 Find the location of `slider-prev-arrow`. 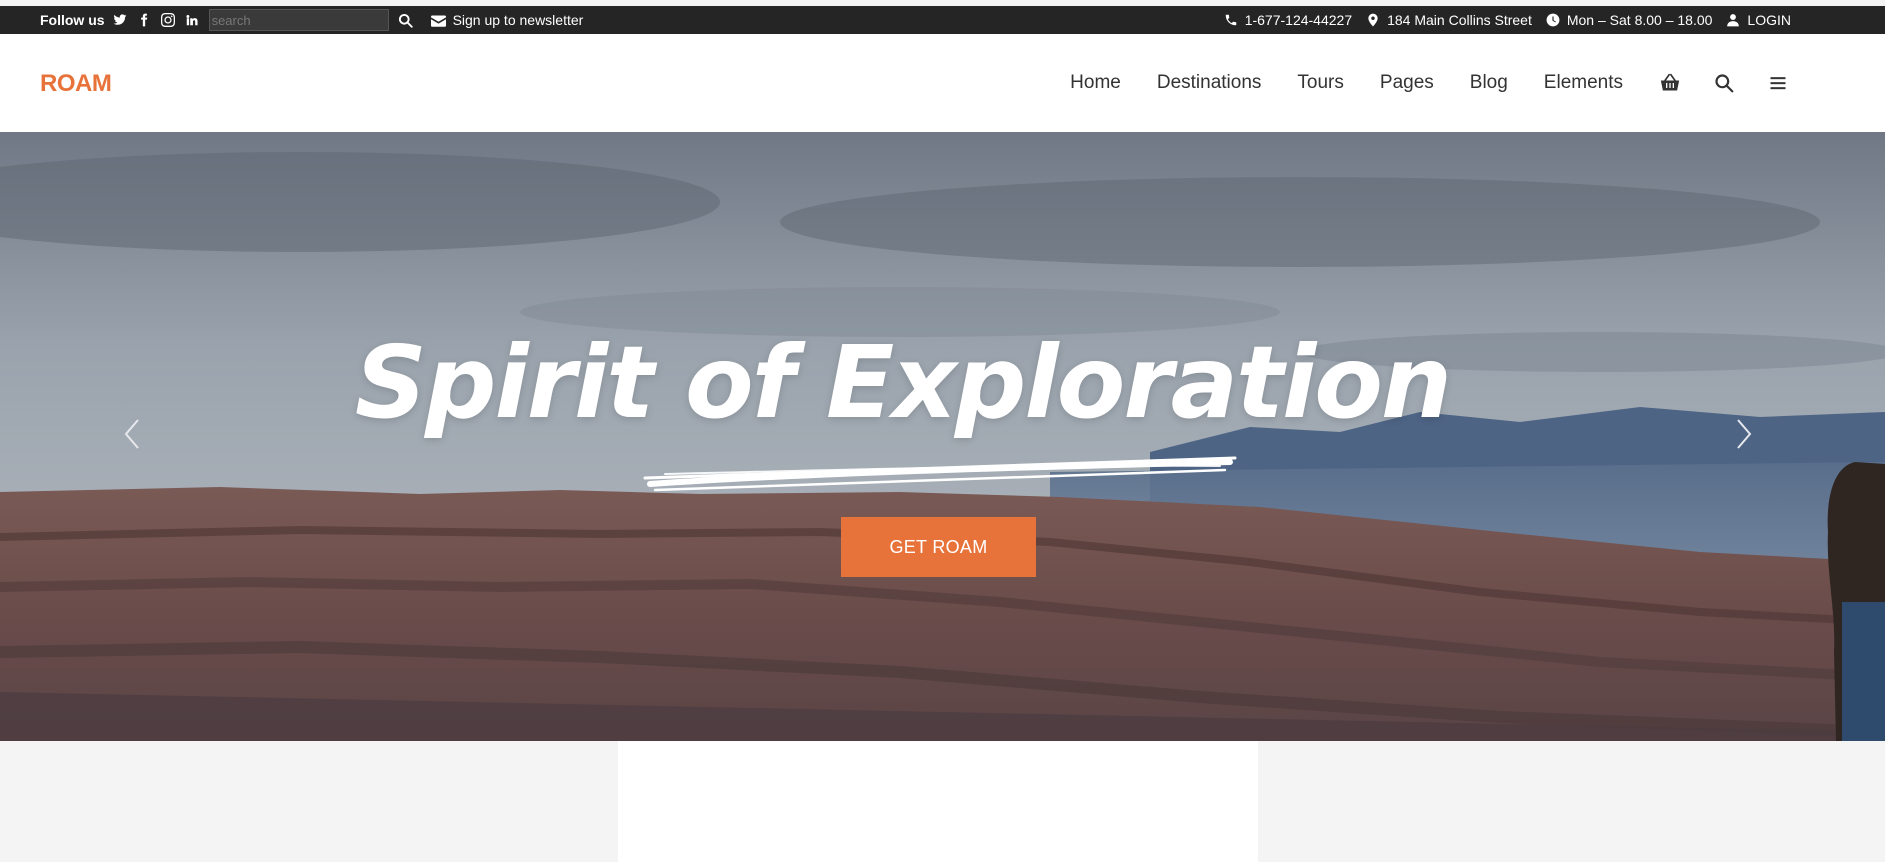

slider-prev-arrow is located at coordinates (133, 434).